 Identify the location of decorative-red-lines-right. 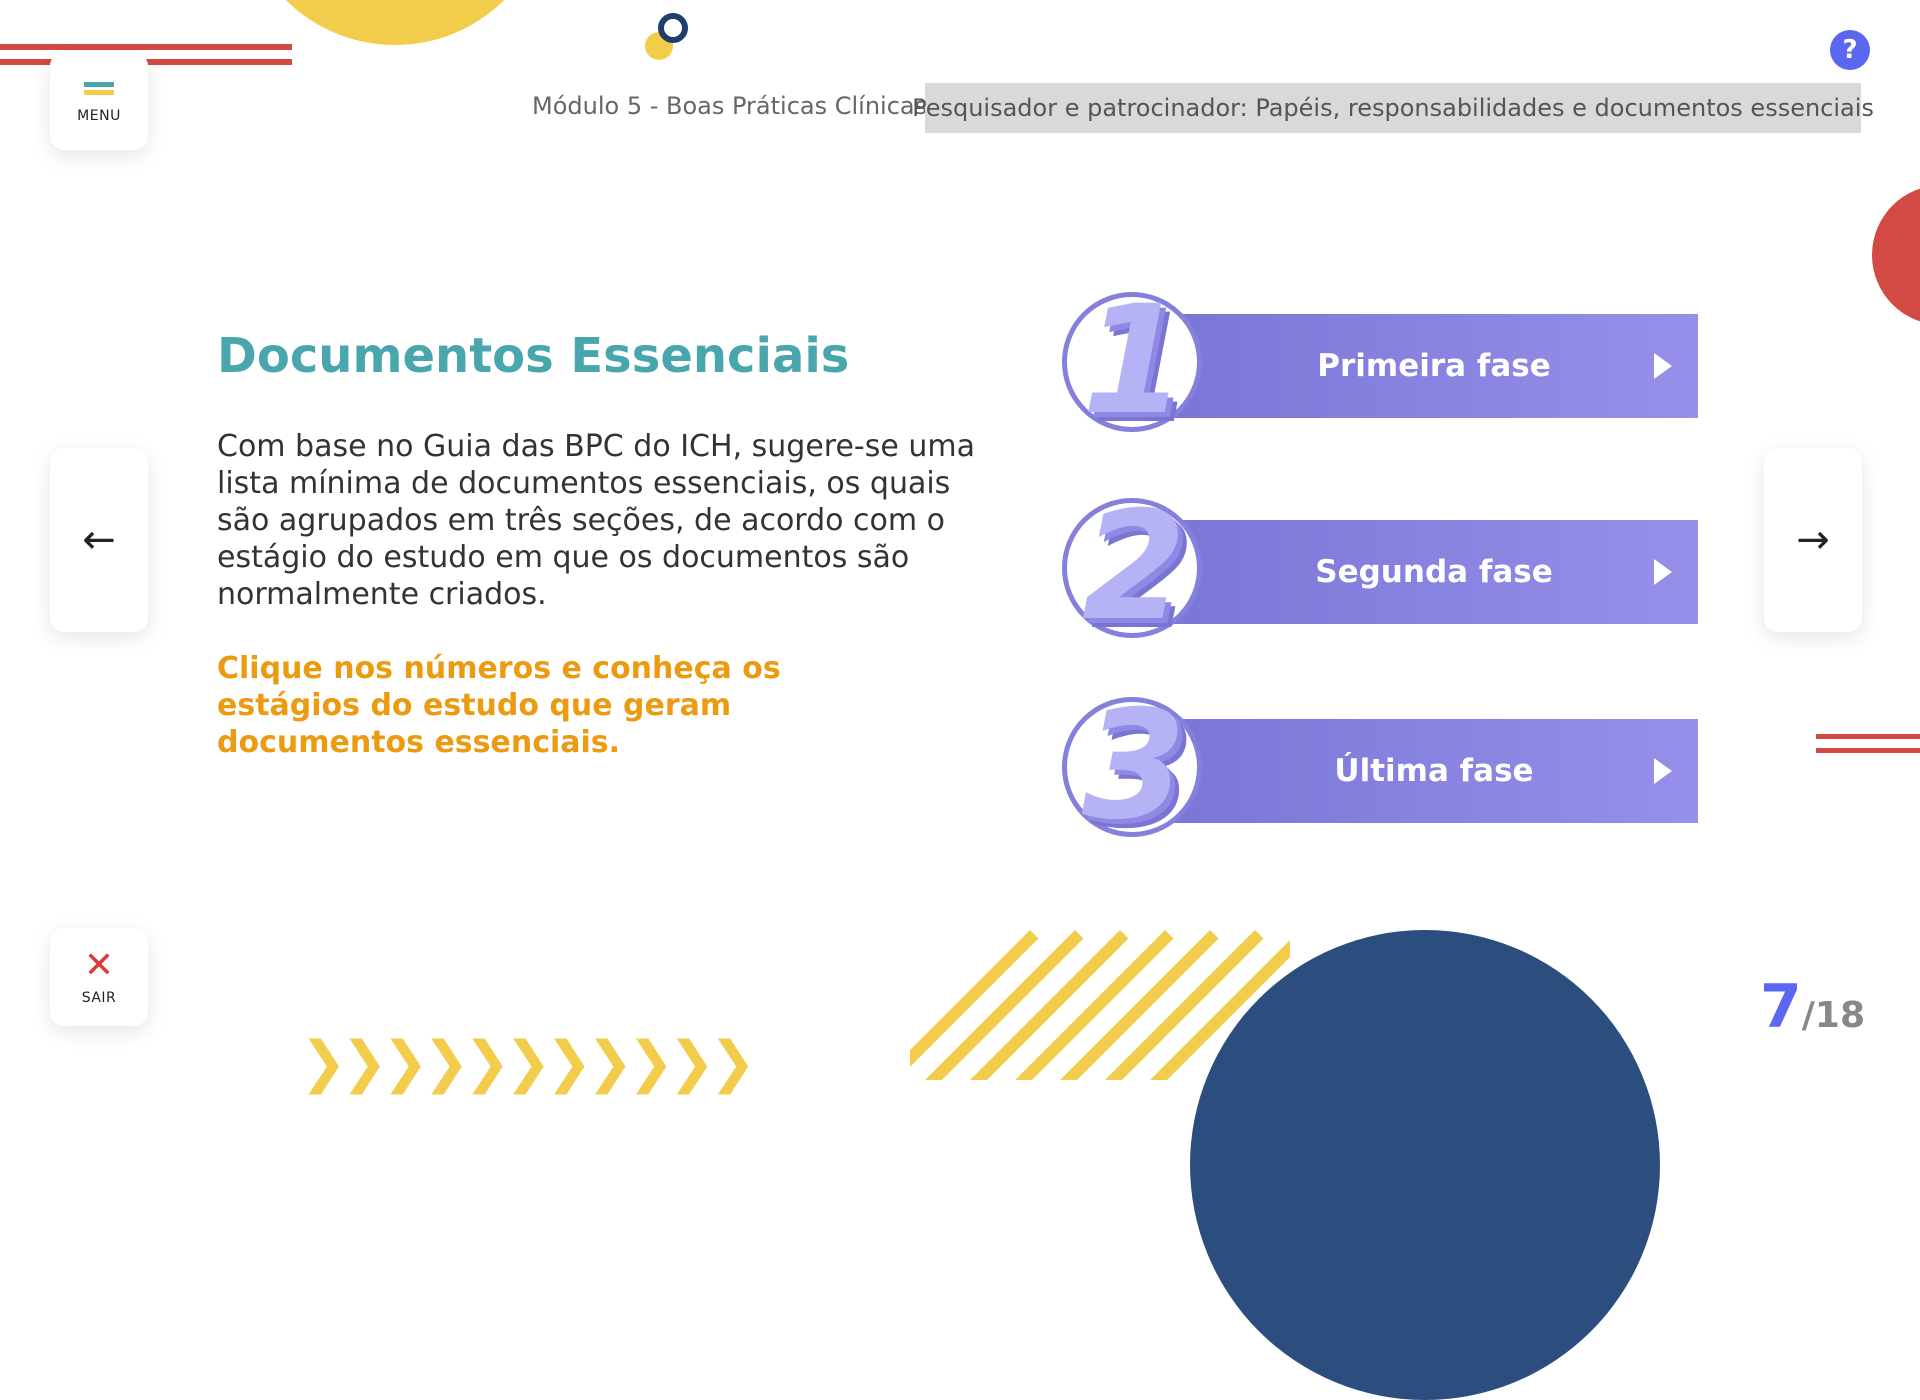
(1868, 748).